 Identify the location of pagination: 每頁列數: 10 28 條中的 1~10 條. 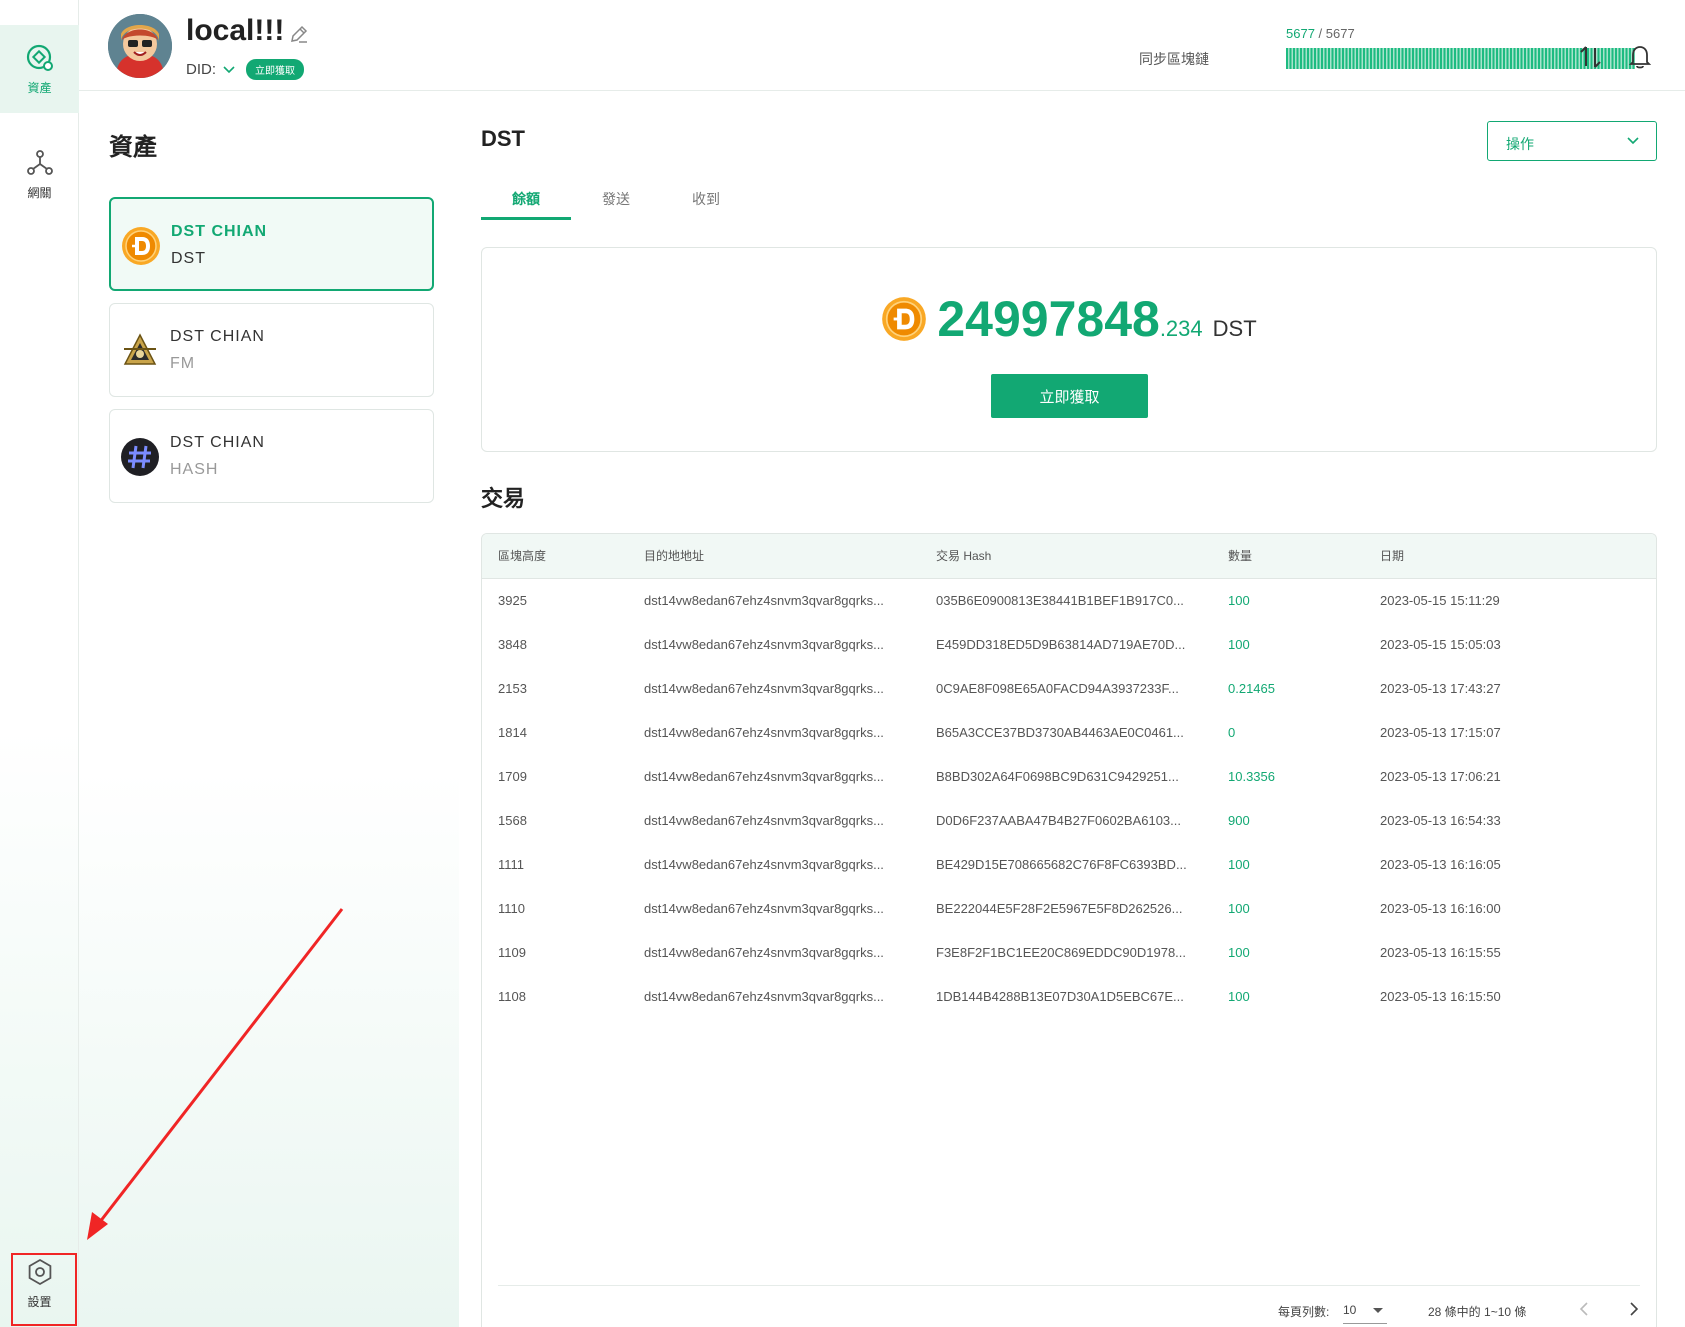
(1069, 1306).